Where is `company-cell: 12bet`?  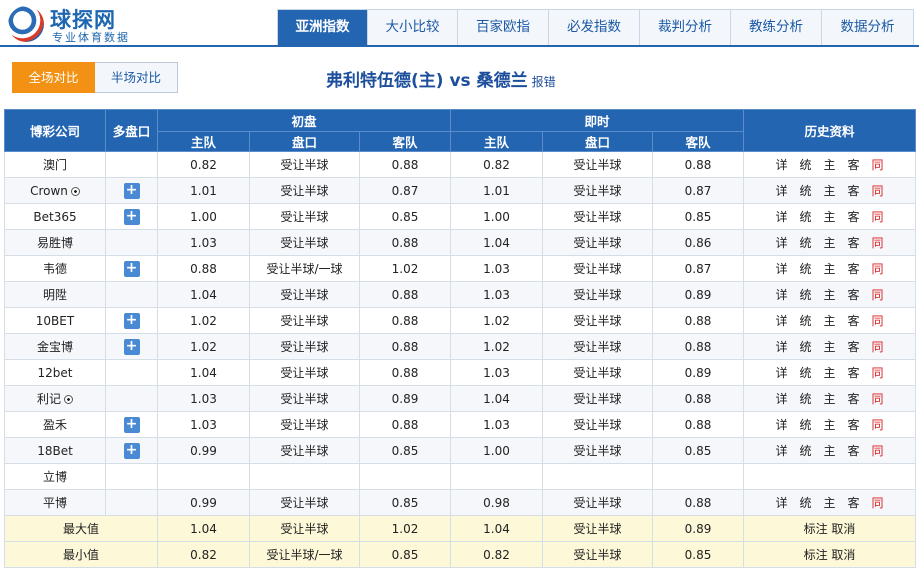 company-cell: 12bet is located at coordinates (55, 372).